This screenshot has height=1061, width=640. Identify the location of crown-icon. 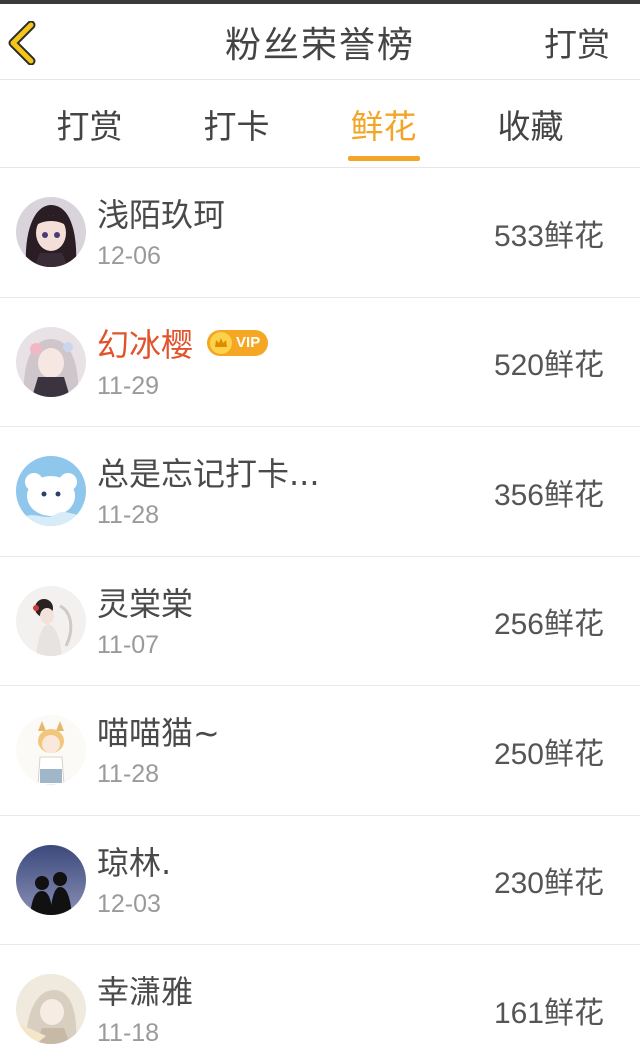
(221, 342).